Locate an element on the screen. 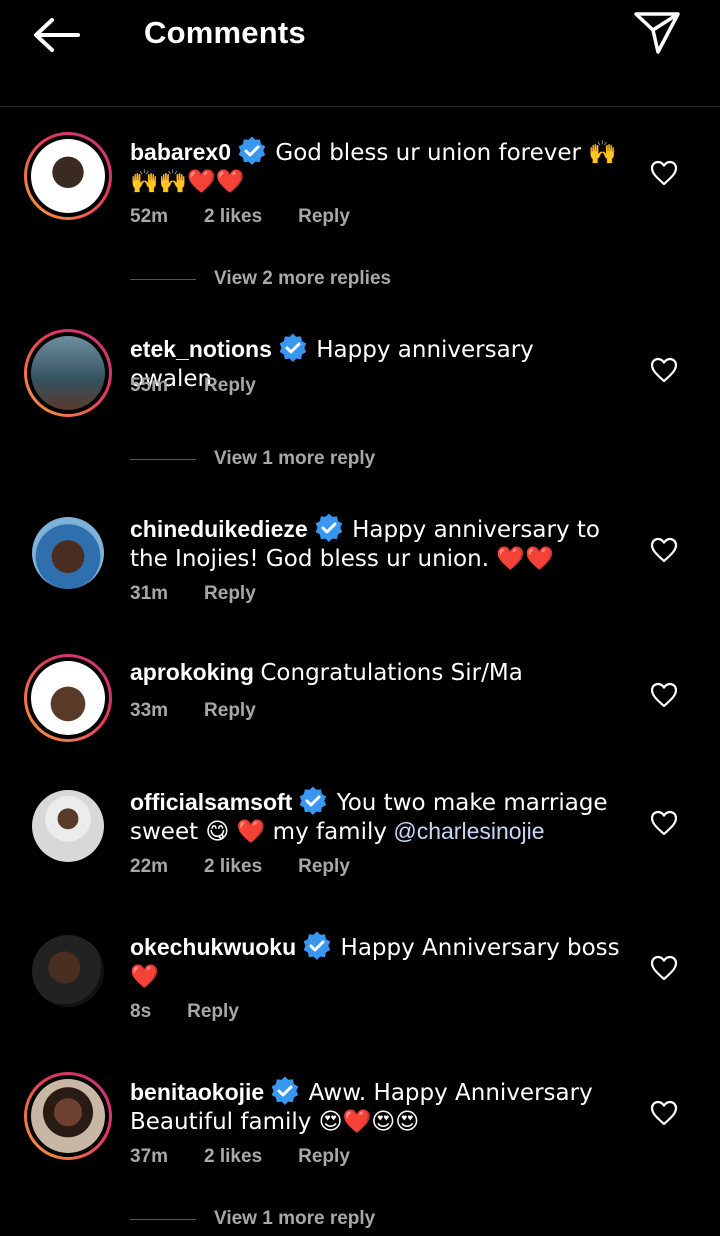 The height and width of the screenshot is (1236, 720). comment-time: 37m is located at coordinates (149, 1156).